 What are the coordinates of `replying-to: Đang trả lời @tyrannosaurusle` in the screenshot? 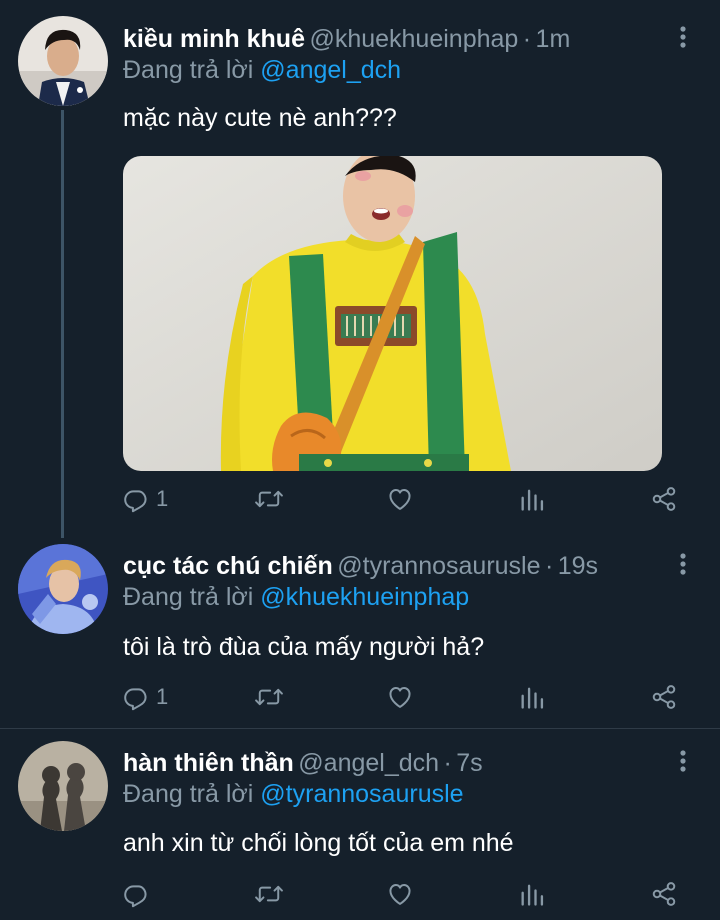 It's located at (293, 794).